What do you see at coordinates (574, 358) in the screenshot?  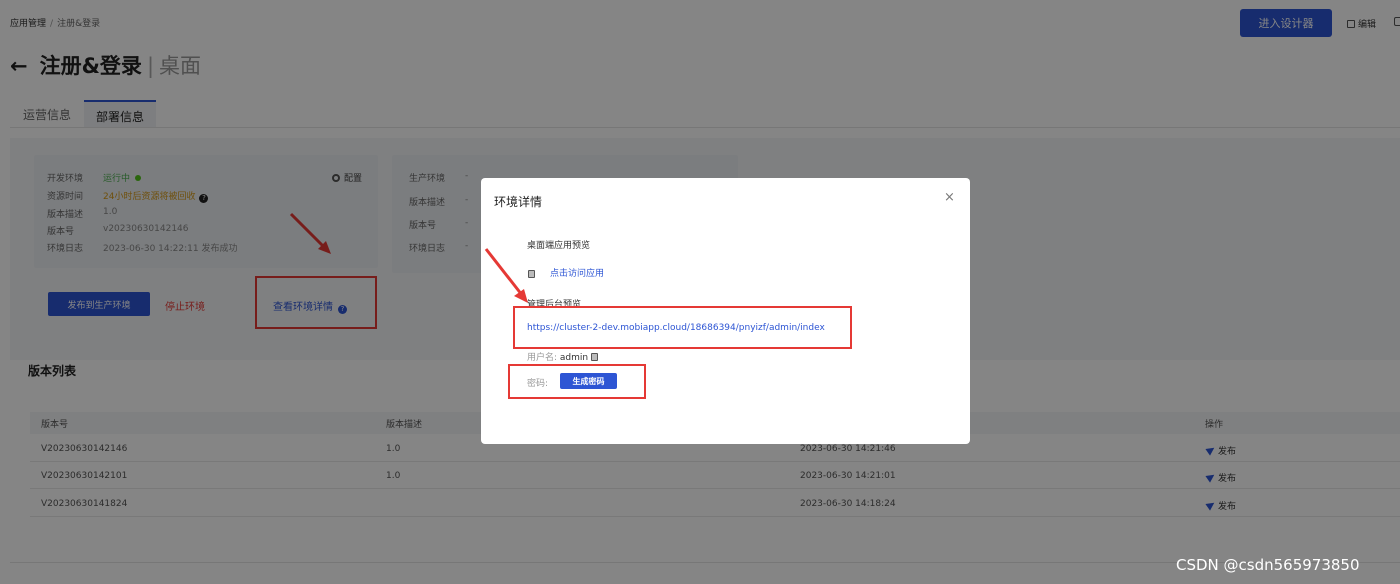 I see `username-value: admin` at bounding box center [574, 358].